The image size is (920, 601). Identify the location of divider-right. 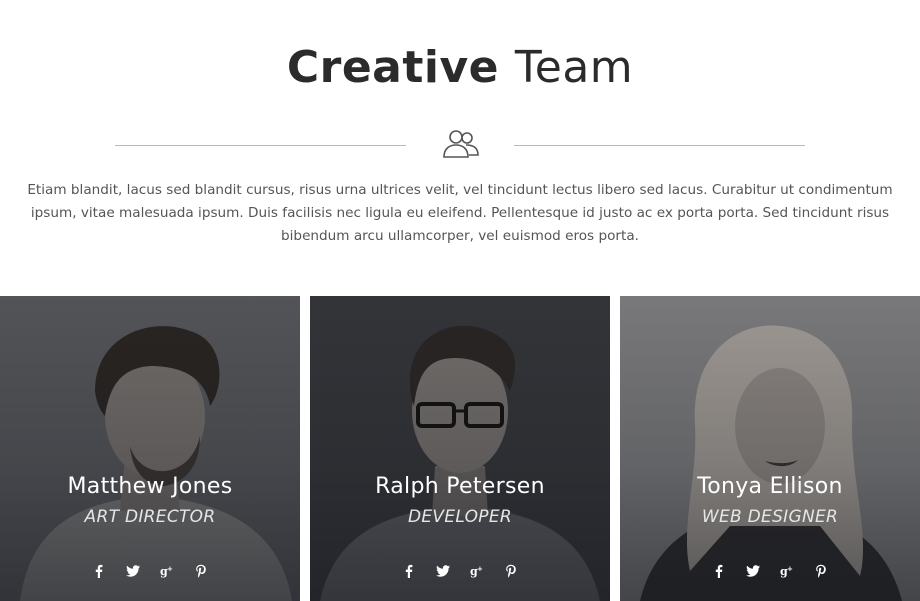
(659, 145).